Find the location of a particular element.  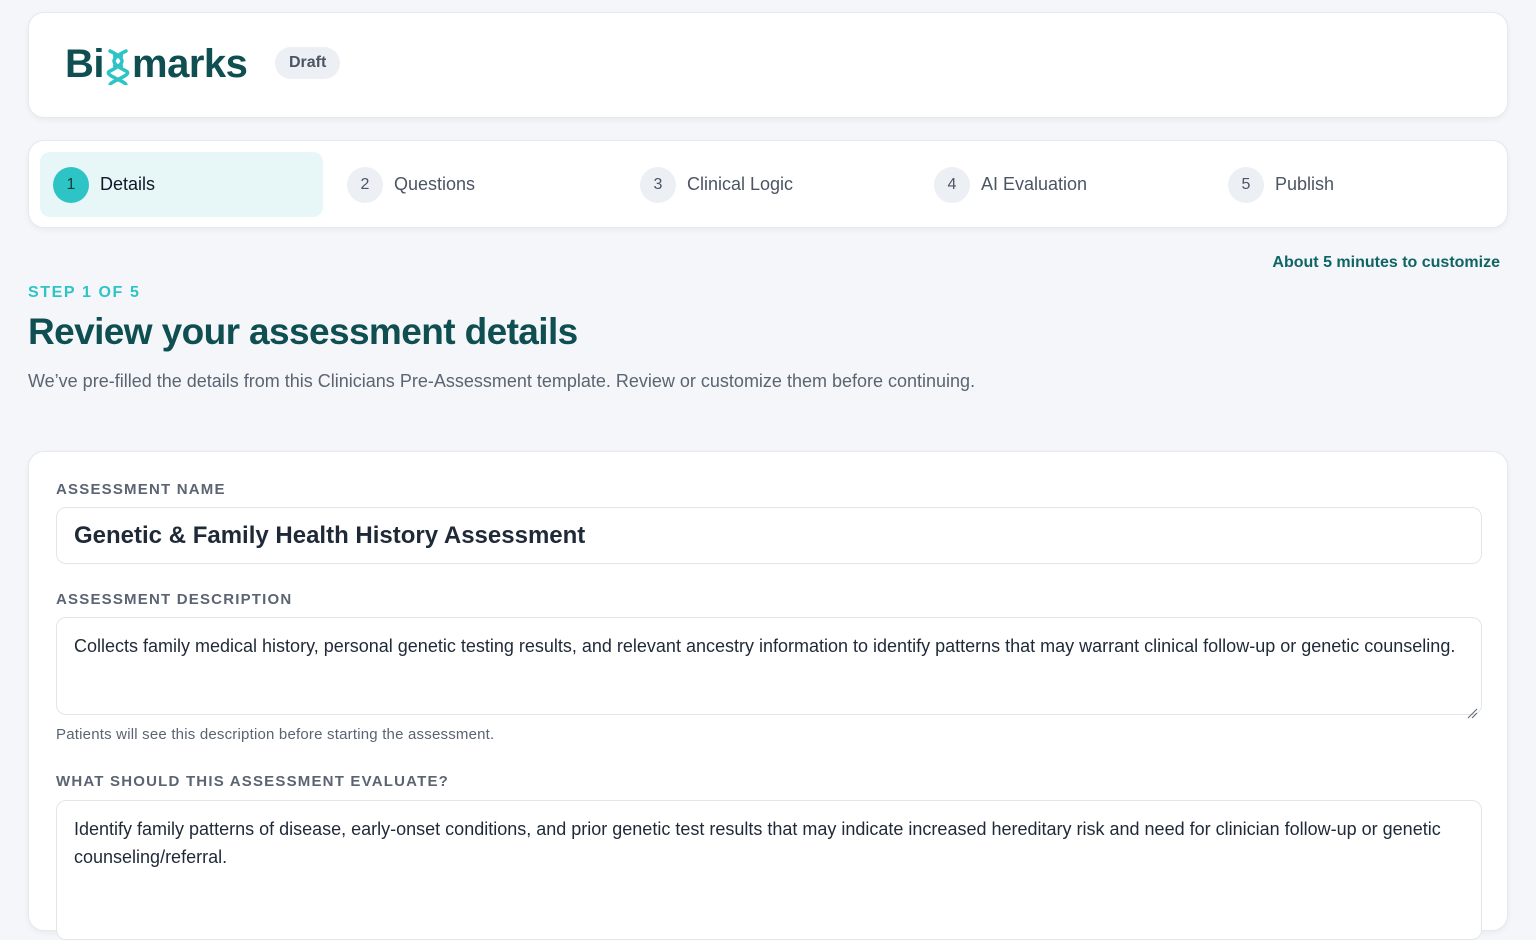

step-eyebrow: STEP 1 OF 5 is located at coordinates (84, 292).